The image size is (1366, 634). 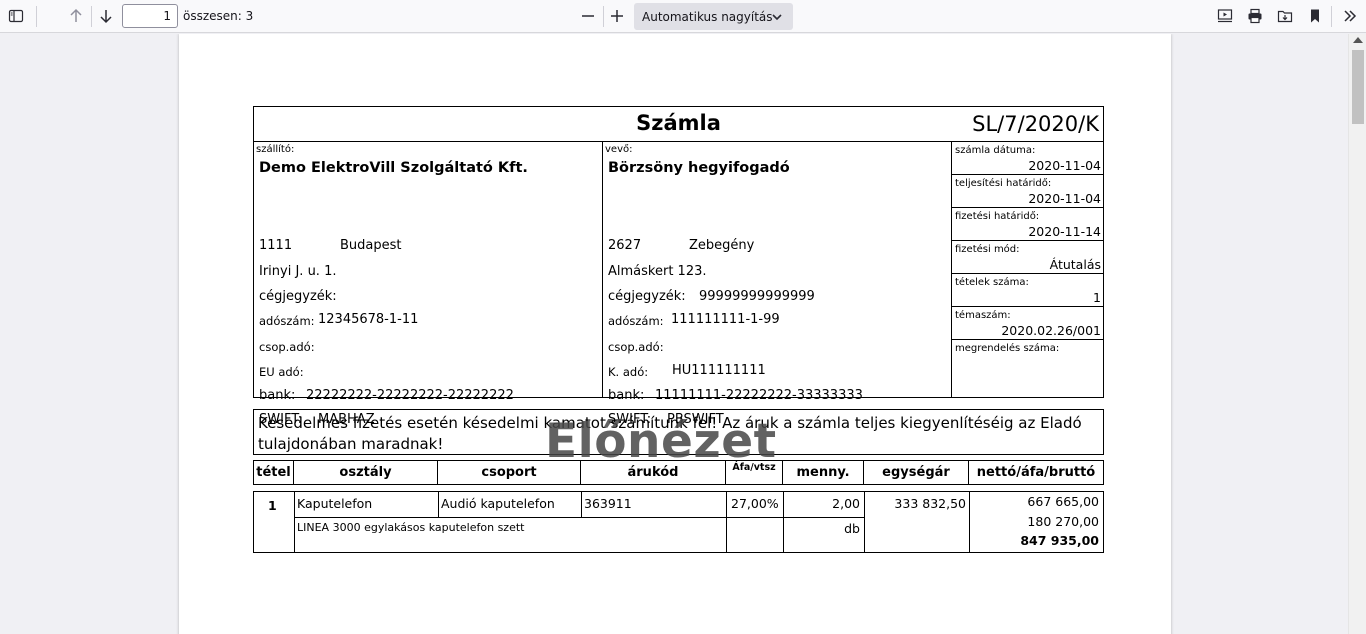 I want to click on row-net-amount: 667 665,00, so click(x=1063, y=501).